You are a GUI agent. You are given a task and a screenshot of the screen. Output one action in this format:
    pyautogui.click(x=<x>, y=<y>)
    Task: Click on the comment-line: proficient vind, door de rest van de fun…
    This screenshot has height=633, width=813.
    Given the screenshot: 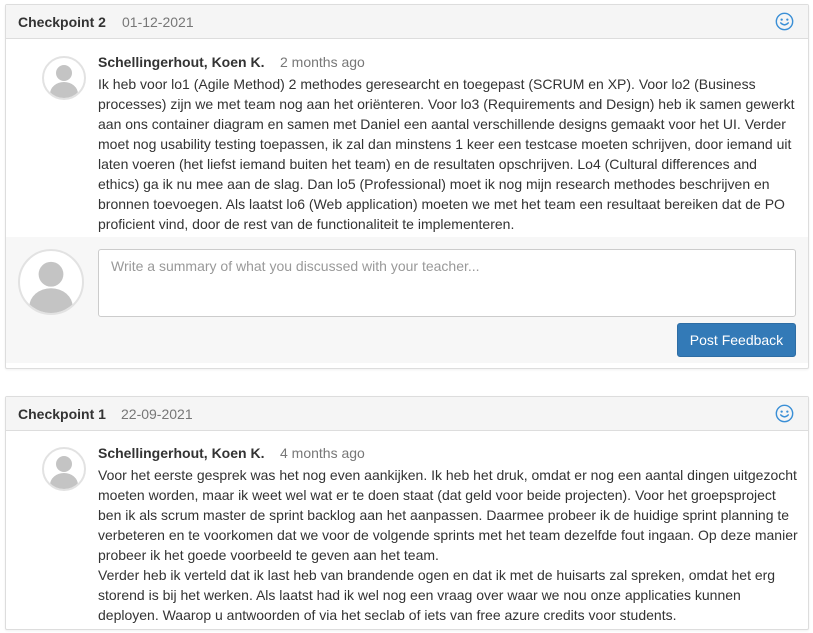 What is the action you would take?
    pyautogui.click(x=306, y=224)
    